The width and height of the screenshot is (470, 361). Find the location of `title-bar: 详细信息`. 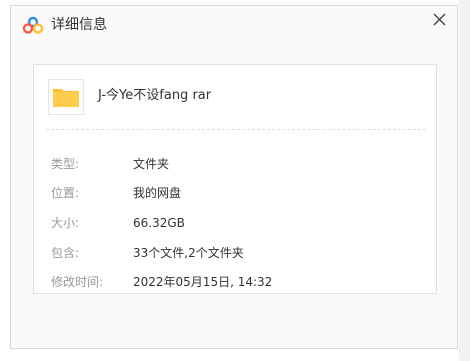

title-bar: 详细信息 is located at coordinates (234, 25).